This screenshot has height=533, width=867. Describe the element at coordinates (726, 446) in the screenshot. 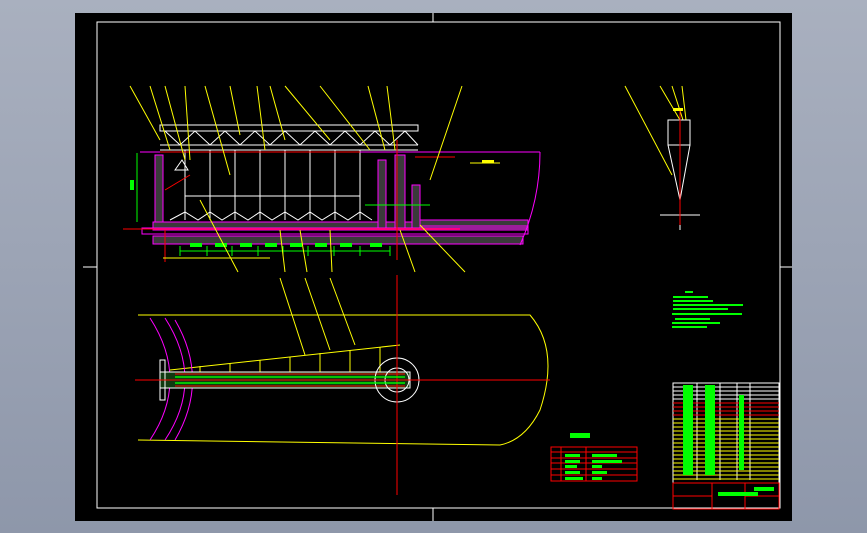

I see `title-block` at that location.